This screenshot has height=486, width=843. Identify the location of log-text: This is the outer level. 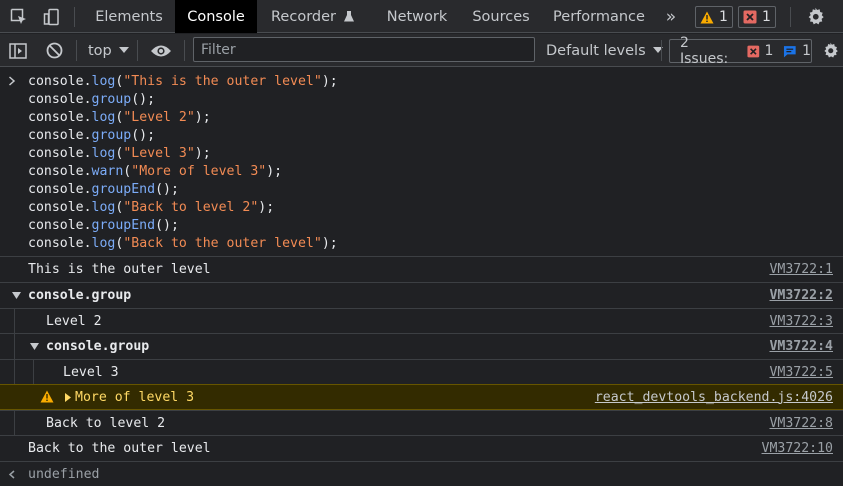
(119, 269).